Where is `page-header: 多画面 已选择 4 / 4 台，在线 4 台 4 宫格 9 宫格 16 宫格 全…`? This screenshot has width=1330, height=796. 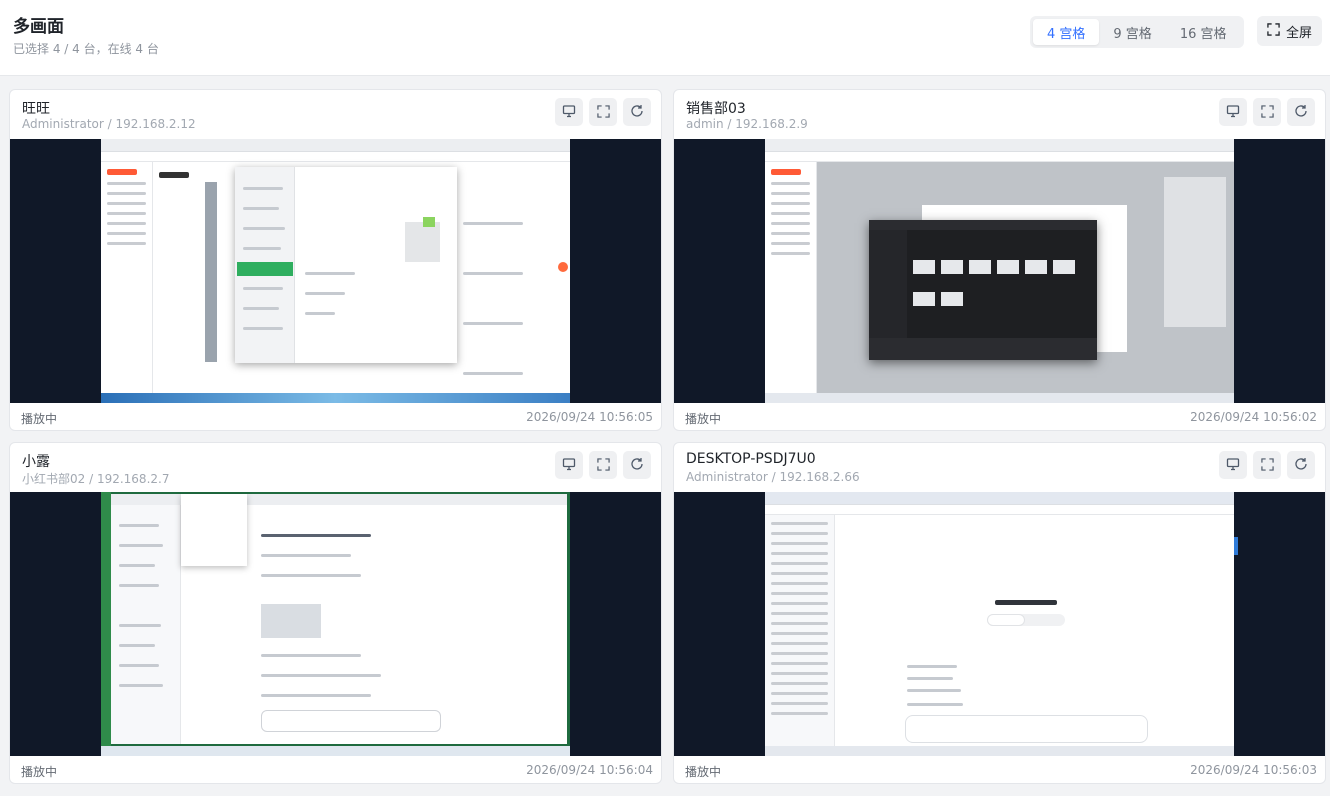
page-header: 多画面 已选择 4 / 4 台，在线 4 台 4 宫格 9 宫格 16 宫格 全… is located at coordinates (665, 38).